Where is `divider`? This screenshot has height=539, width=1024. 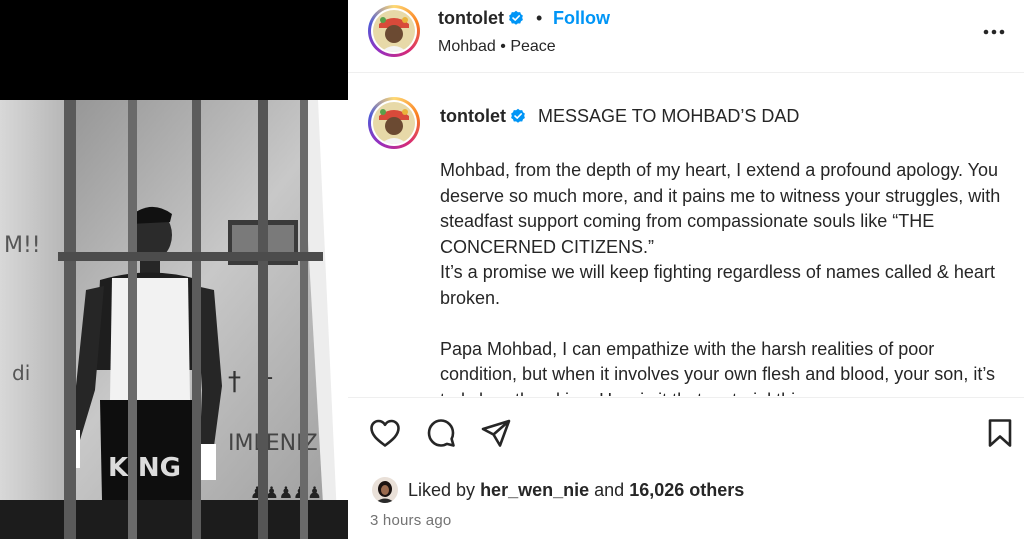
divider is located at coordinates (686, 397).